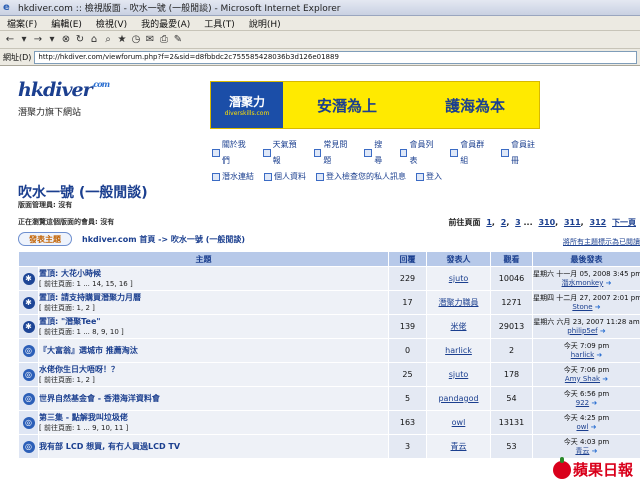  I want to click on edit-icon: ✎, so click(178, 39).